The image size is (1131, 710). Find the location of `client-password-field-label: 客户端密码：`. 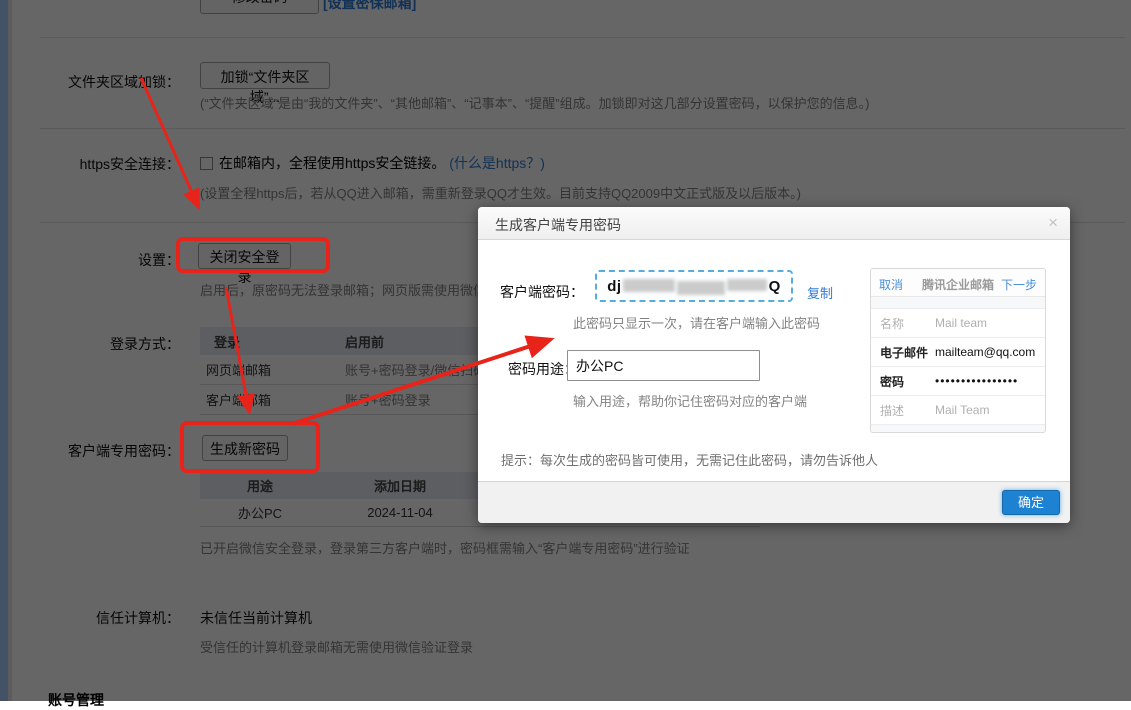

client-password-field-label: 客户端密码： is located at coordinates (542, 292).